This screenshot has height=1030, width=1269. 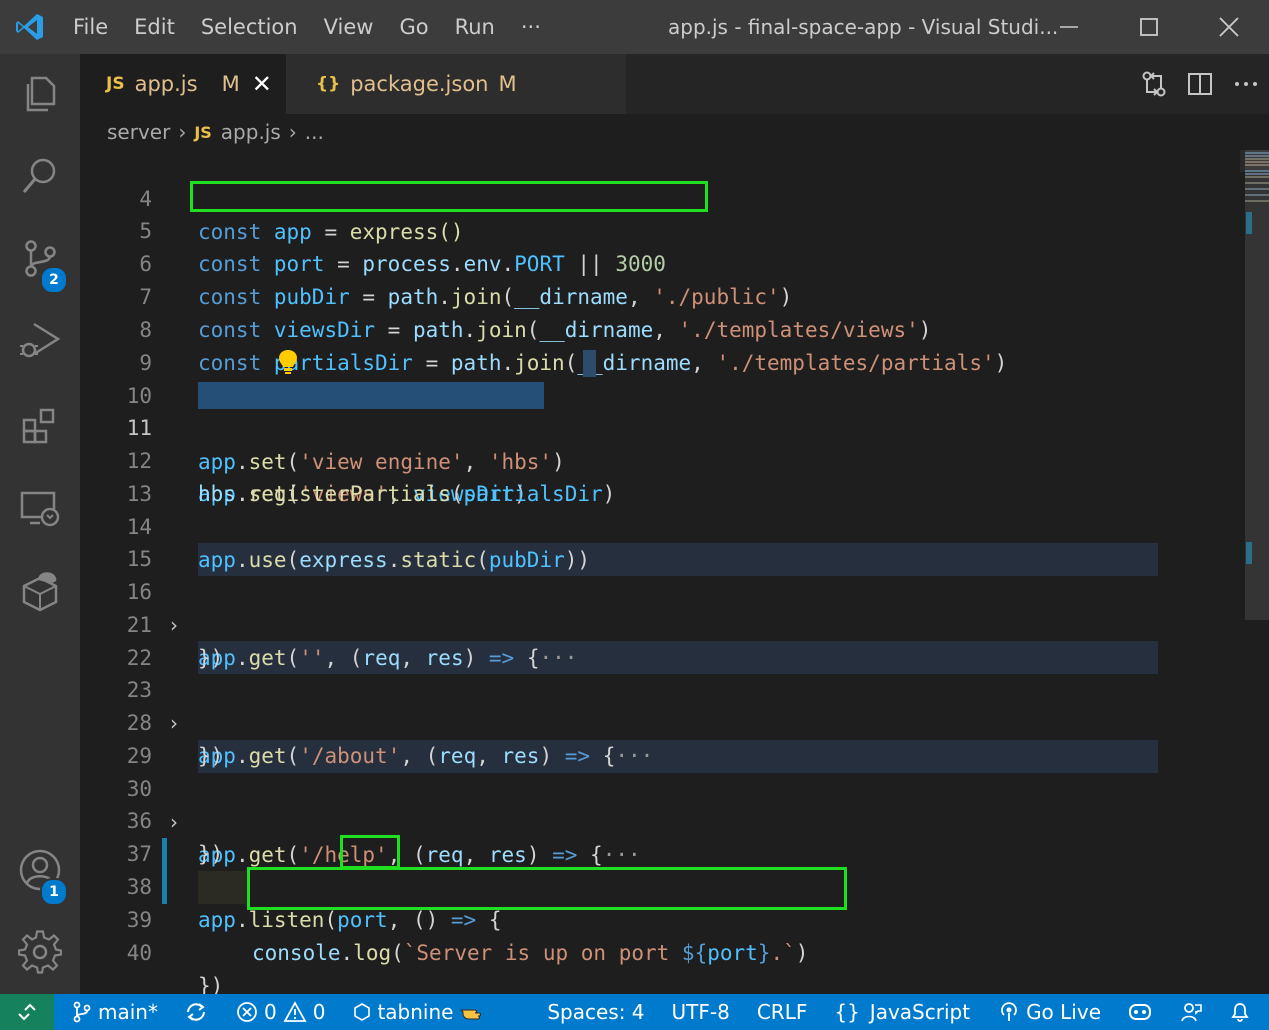 I want to click on extensions-icon, so click(x=38, y=426).